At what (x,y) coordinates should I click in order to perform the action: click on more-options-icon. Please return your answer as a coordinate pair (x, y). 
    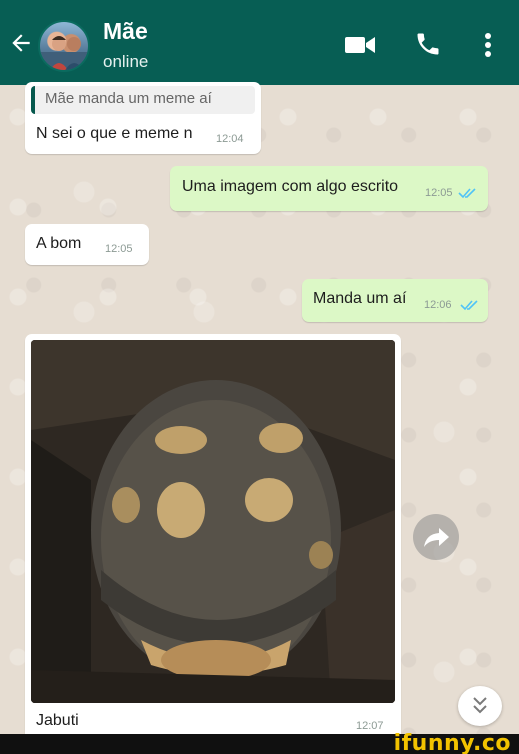
    Looking at the image, I should click on (488, 45).